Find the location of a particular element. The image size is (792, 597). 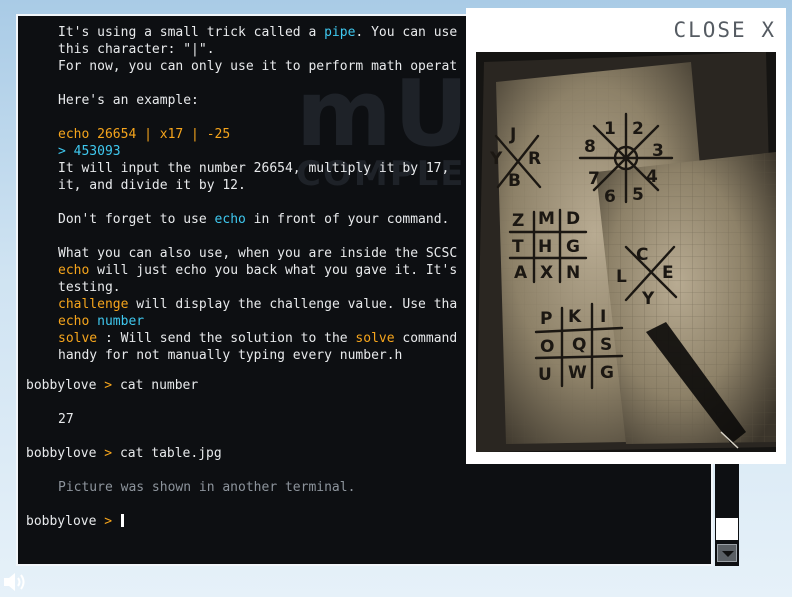

svg-text: K is located at coordinates (575, 317).